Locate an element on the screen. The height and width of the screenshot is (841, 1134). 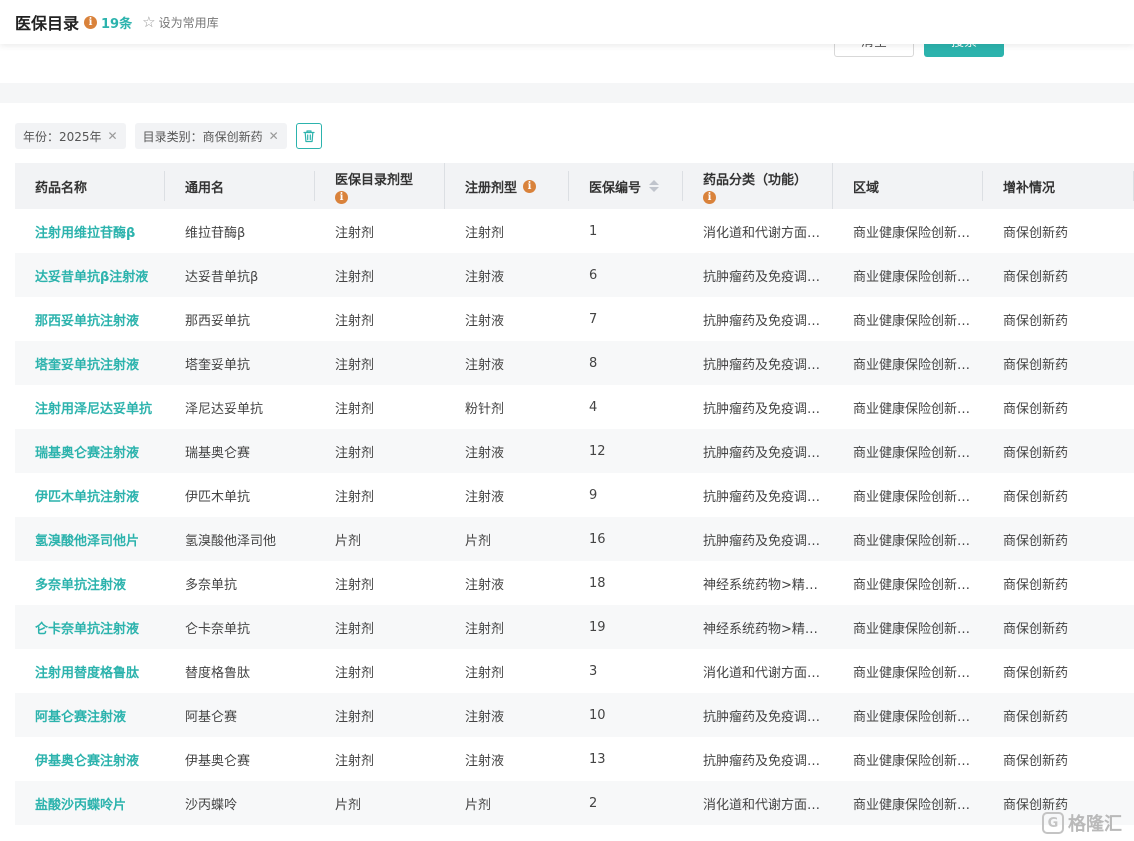
column-header-insurance-code: 医保编号 is located at coordinates (626, 186).